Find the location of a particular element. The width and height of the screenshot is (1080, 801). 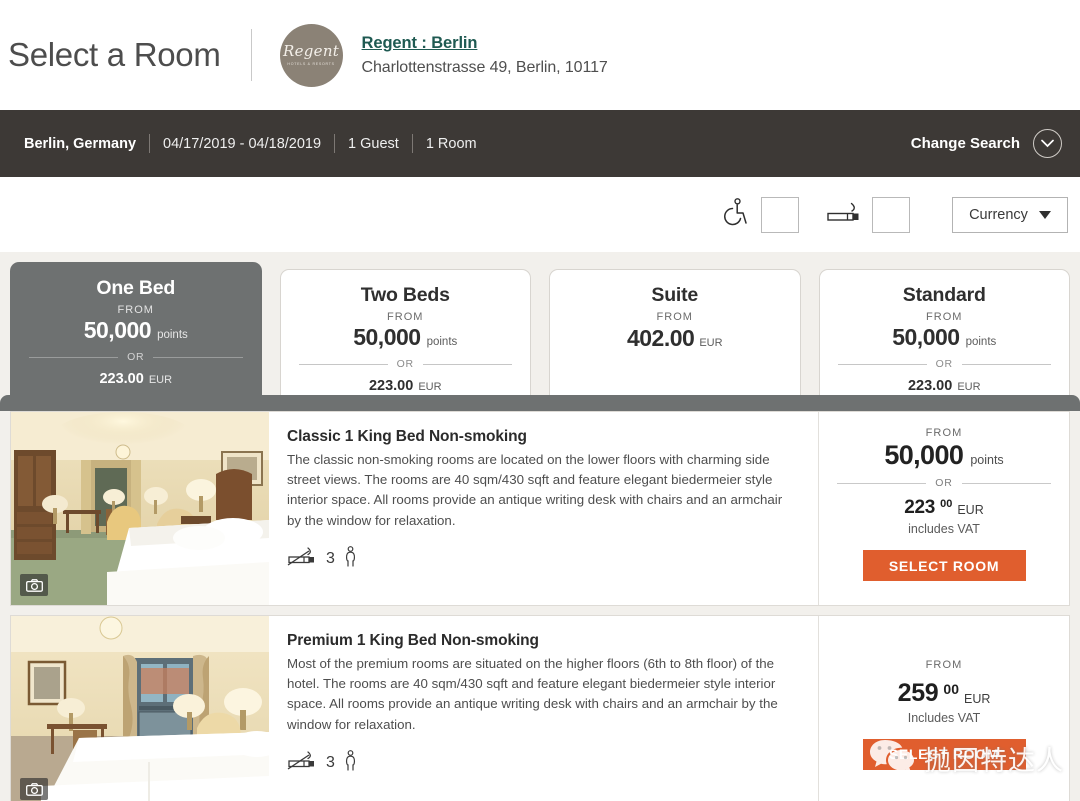

currency-label: Currency is located at coordinates (998, 214).